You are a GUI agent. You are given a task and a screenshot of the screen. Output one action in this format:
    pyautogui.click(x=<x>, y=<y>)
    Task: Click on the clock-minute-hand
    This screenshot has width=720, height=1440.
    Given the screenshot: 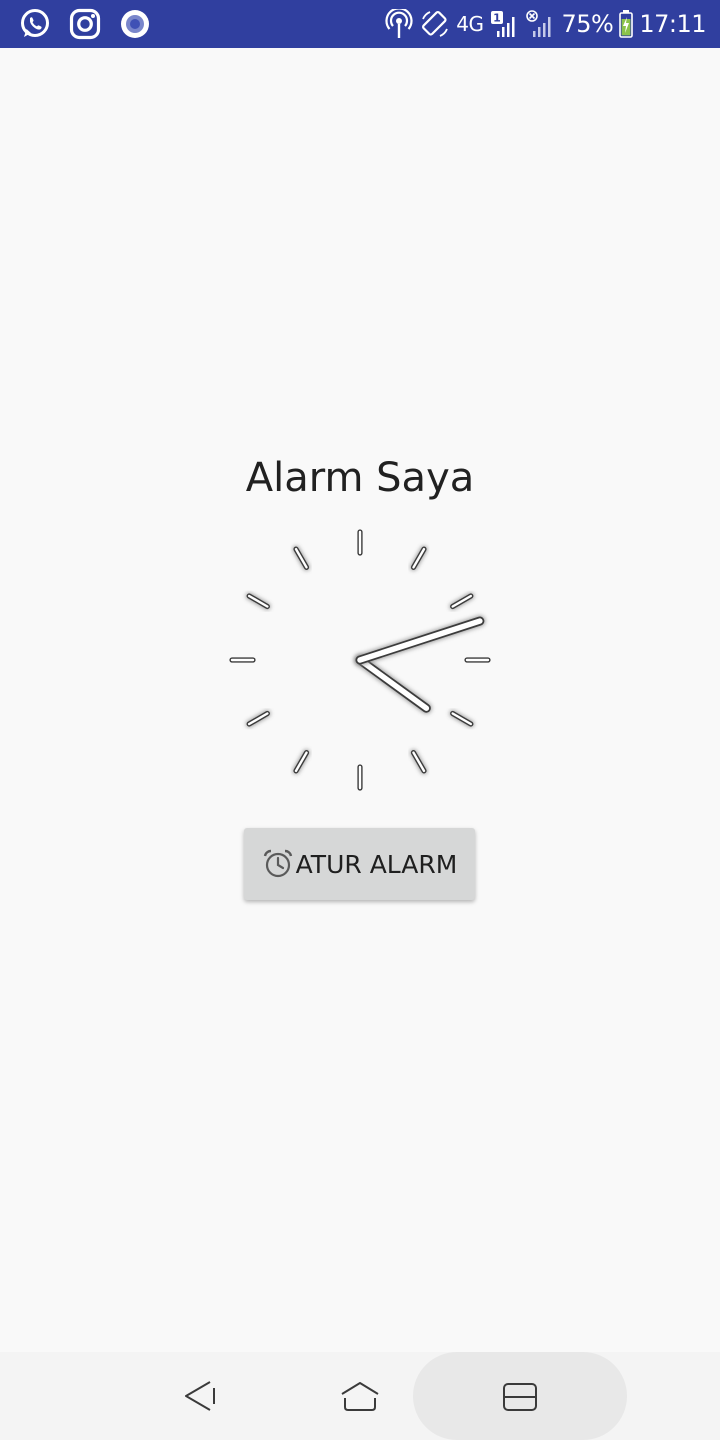 What is the action you would take?
    pyautogui.click(x=420, y=640)
    